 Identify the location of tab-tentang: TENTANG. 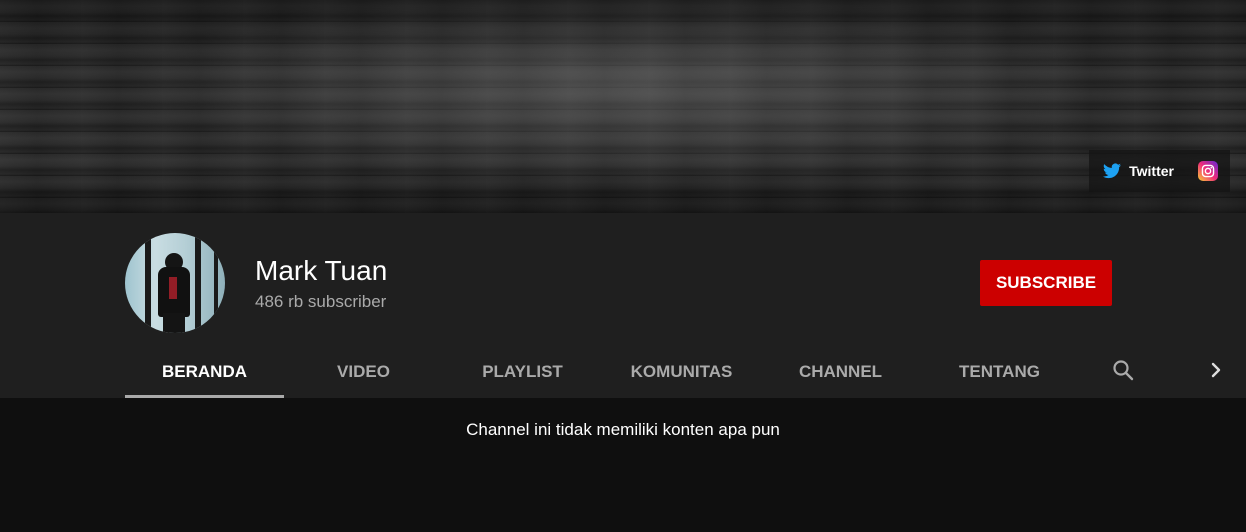
(999, 372).